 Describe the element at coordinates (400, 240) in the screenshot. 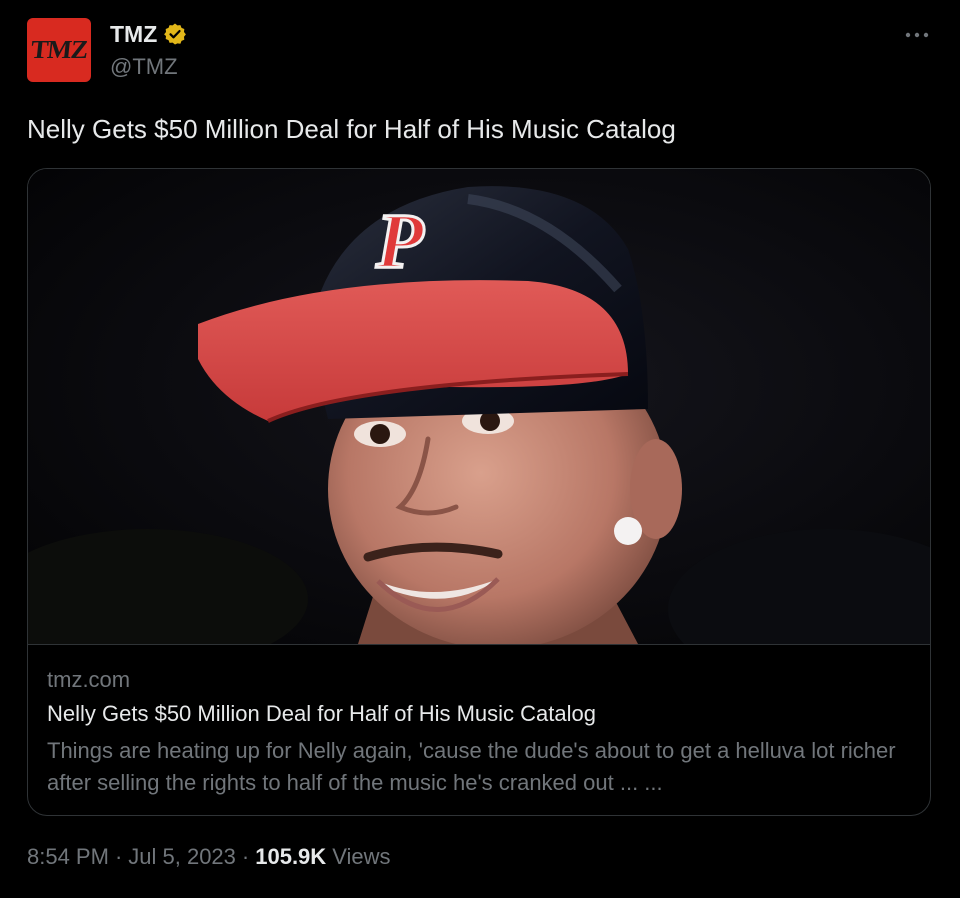

I see `svg-text: P` at that location.